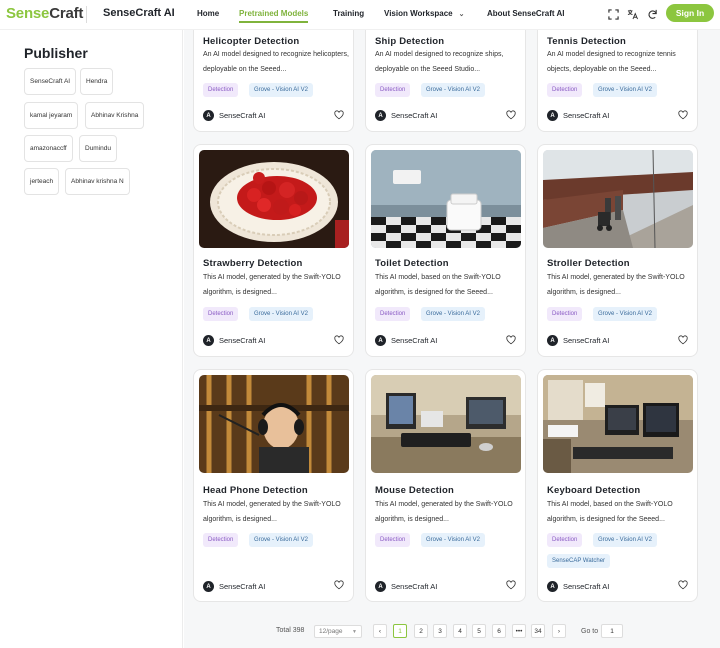 This screenshot has height=648, width=720. I want to click on translate-icon, so click(632, 14).